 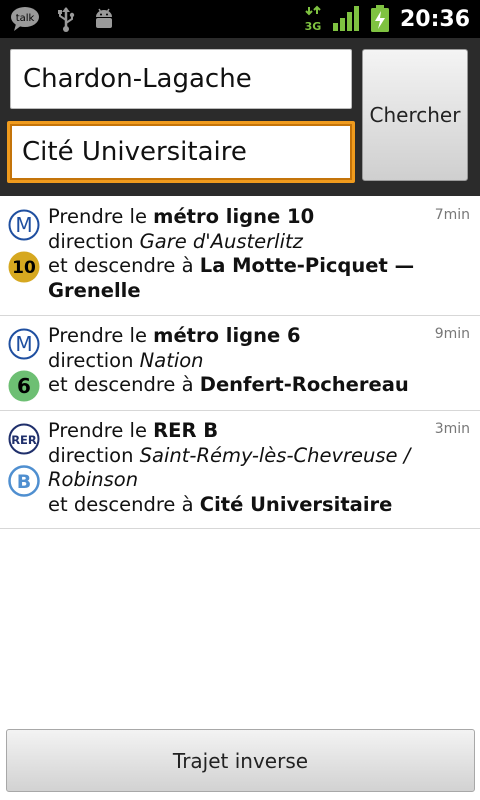 I want to click on status-bar: talk 3G 20:36, so click(x=240, y=19).